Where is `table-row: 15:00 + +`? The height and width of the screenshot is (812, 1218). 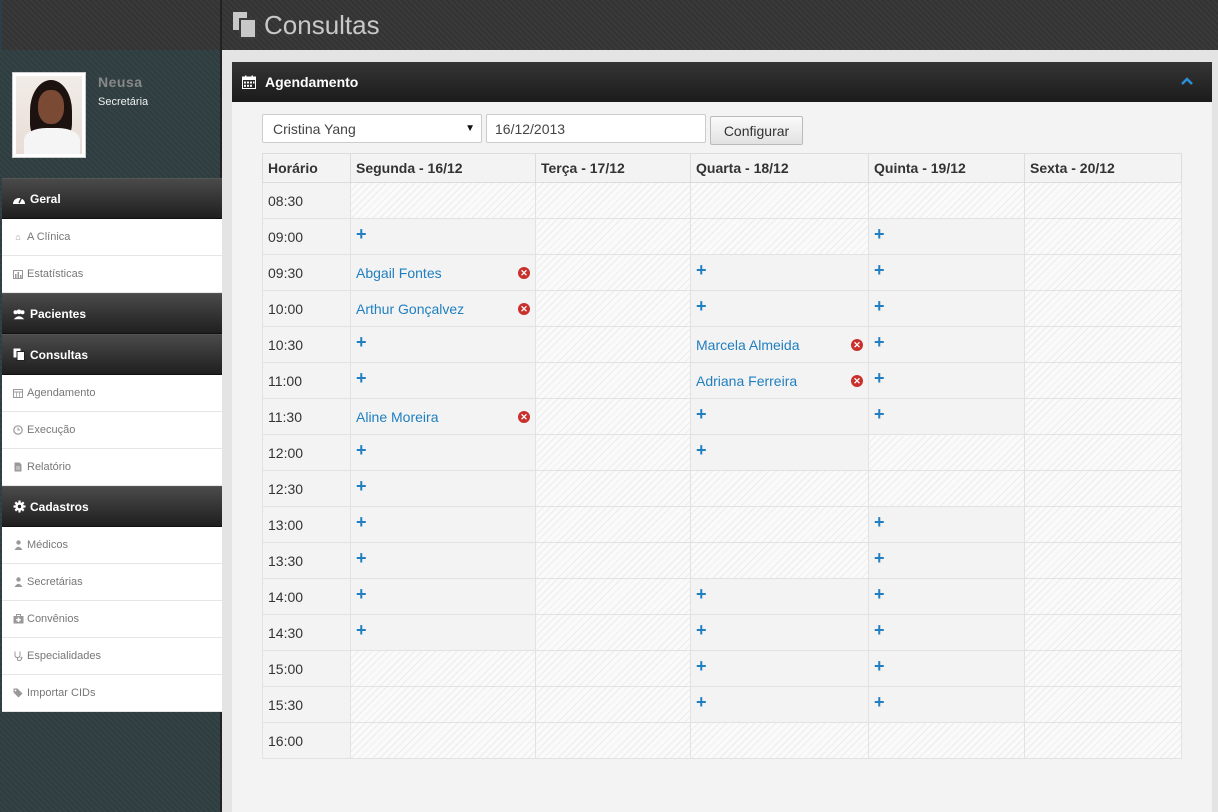 table-row: 15:00 + + is located at coordinates (722, 668).